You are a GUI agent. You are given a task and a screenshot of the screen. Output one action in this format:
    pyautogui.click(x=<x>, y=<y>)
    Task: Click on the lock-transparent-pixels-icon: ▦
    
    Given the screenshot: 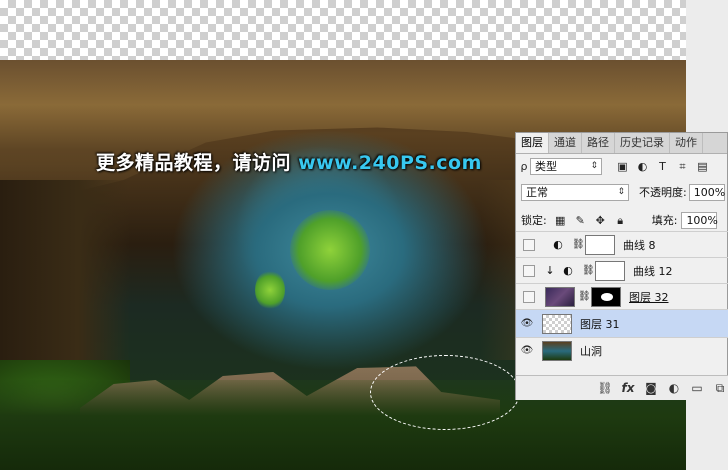 What is the action you would take?
    pyautogui.click(x=560, y=220)
    